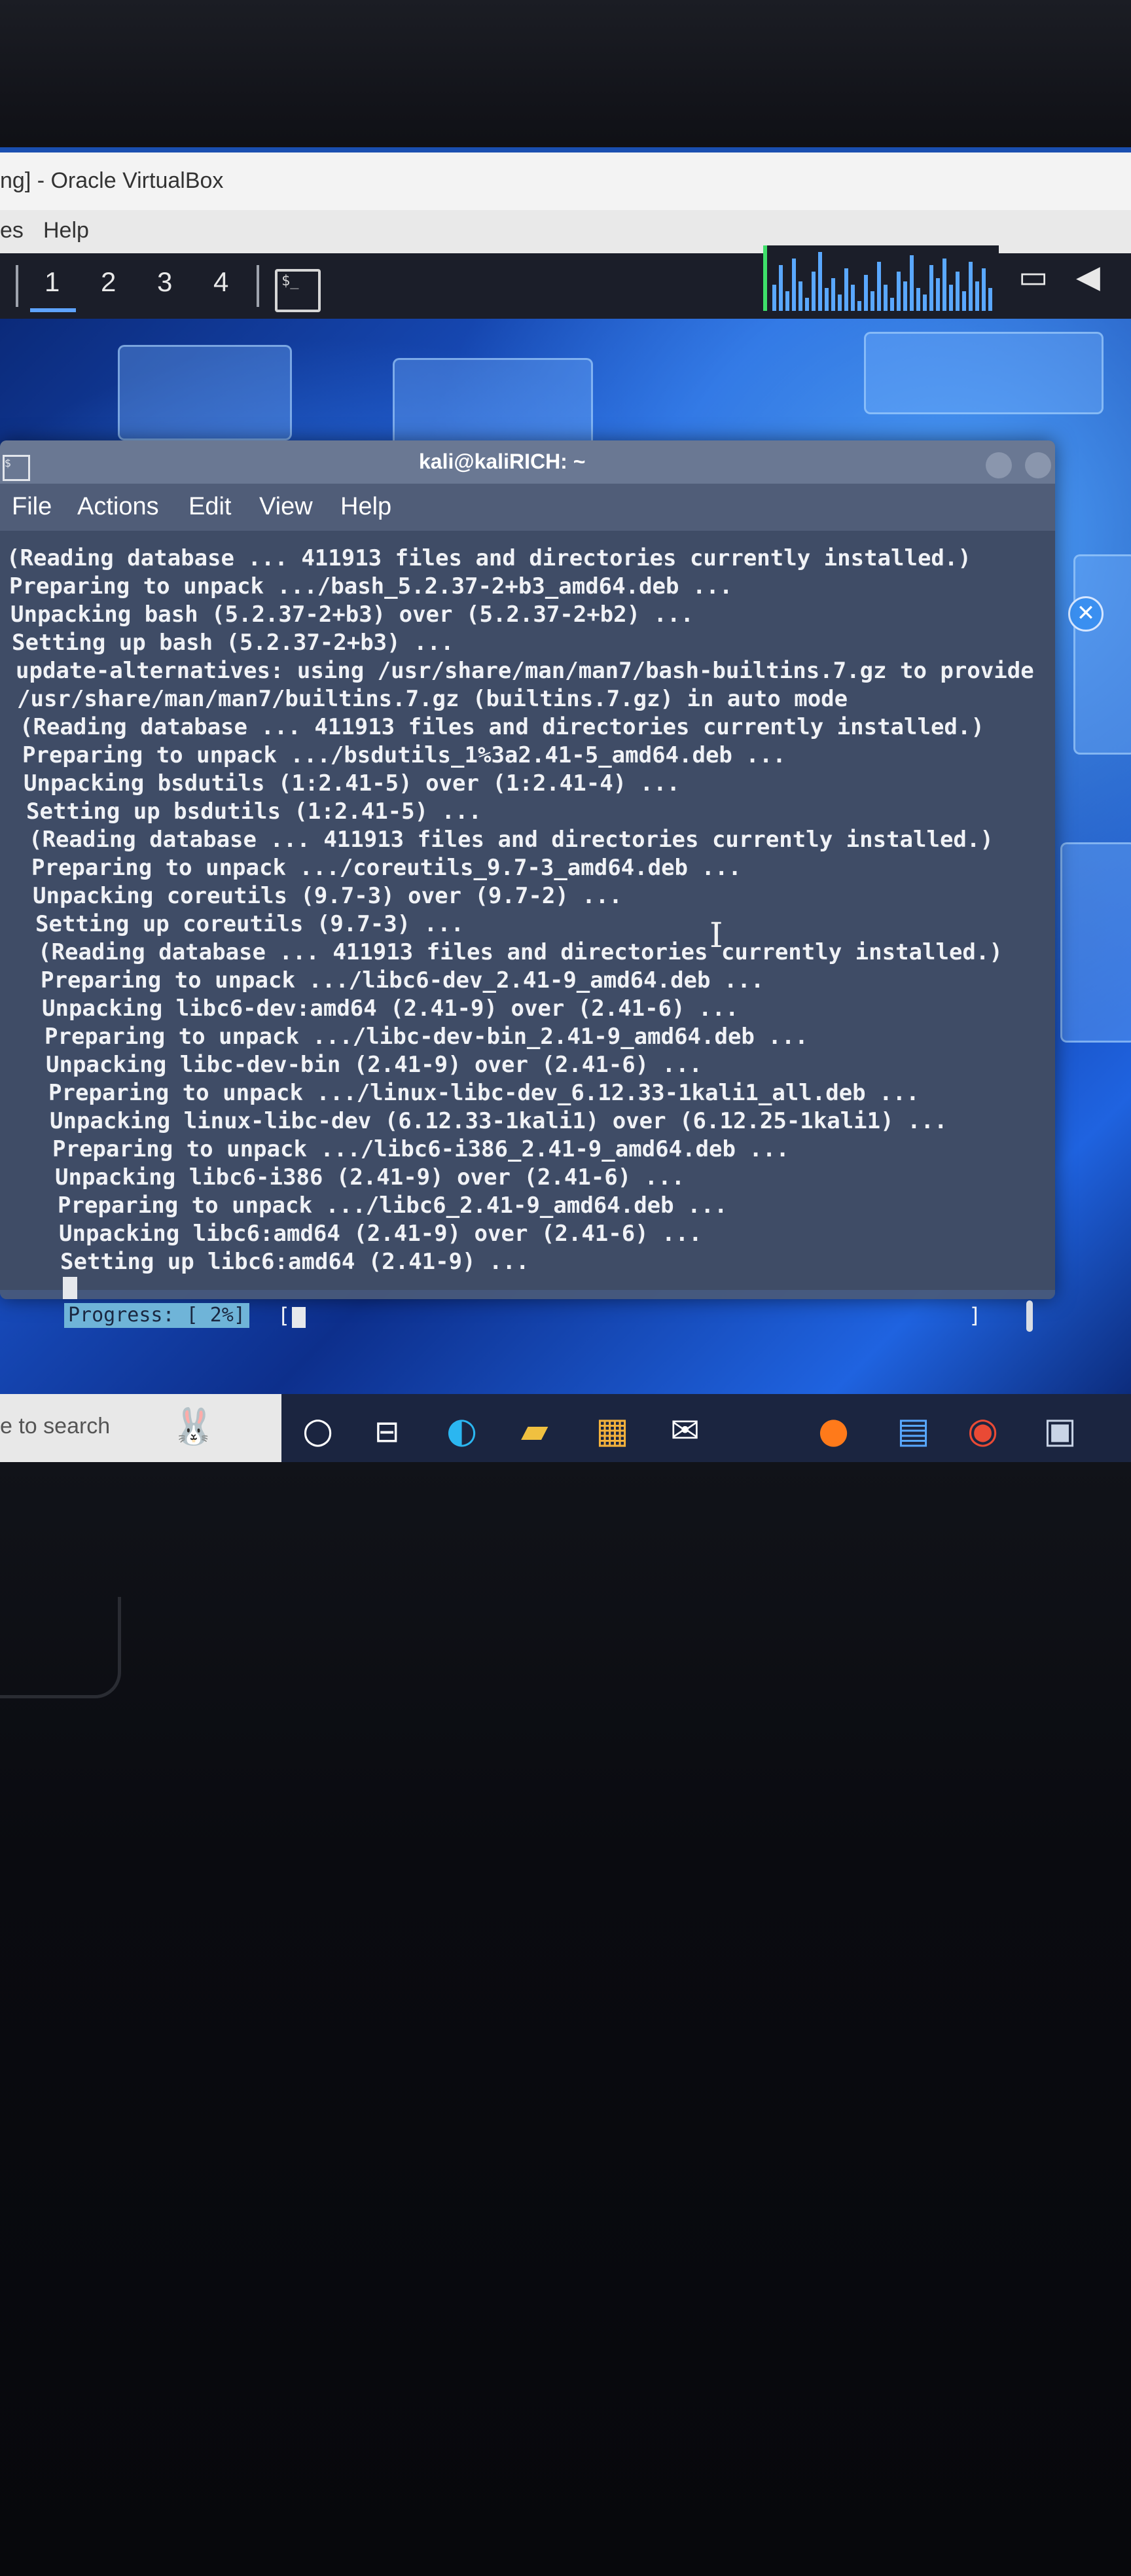  I want to click on file-explorer-icon: ▰, so click(534, 1430).